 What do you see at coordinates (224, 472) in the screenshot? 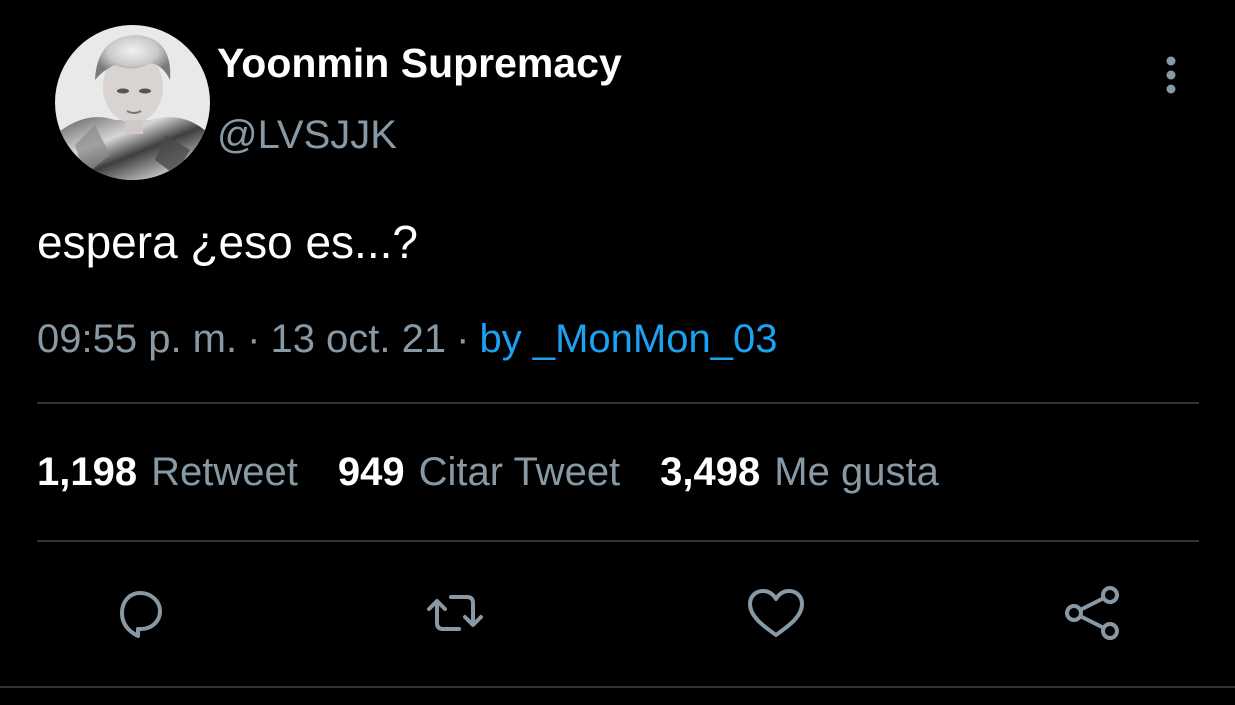
I see `retweets-label: Retweet` at bounding box center [224, 472].